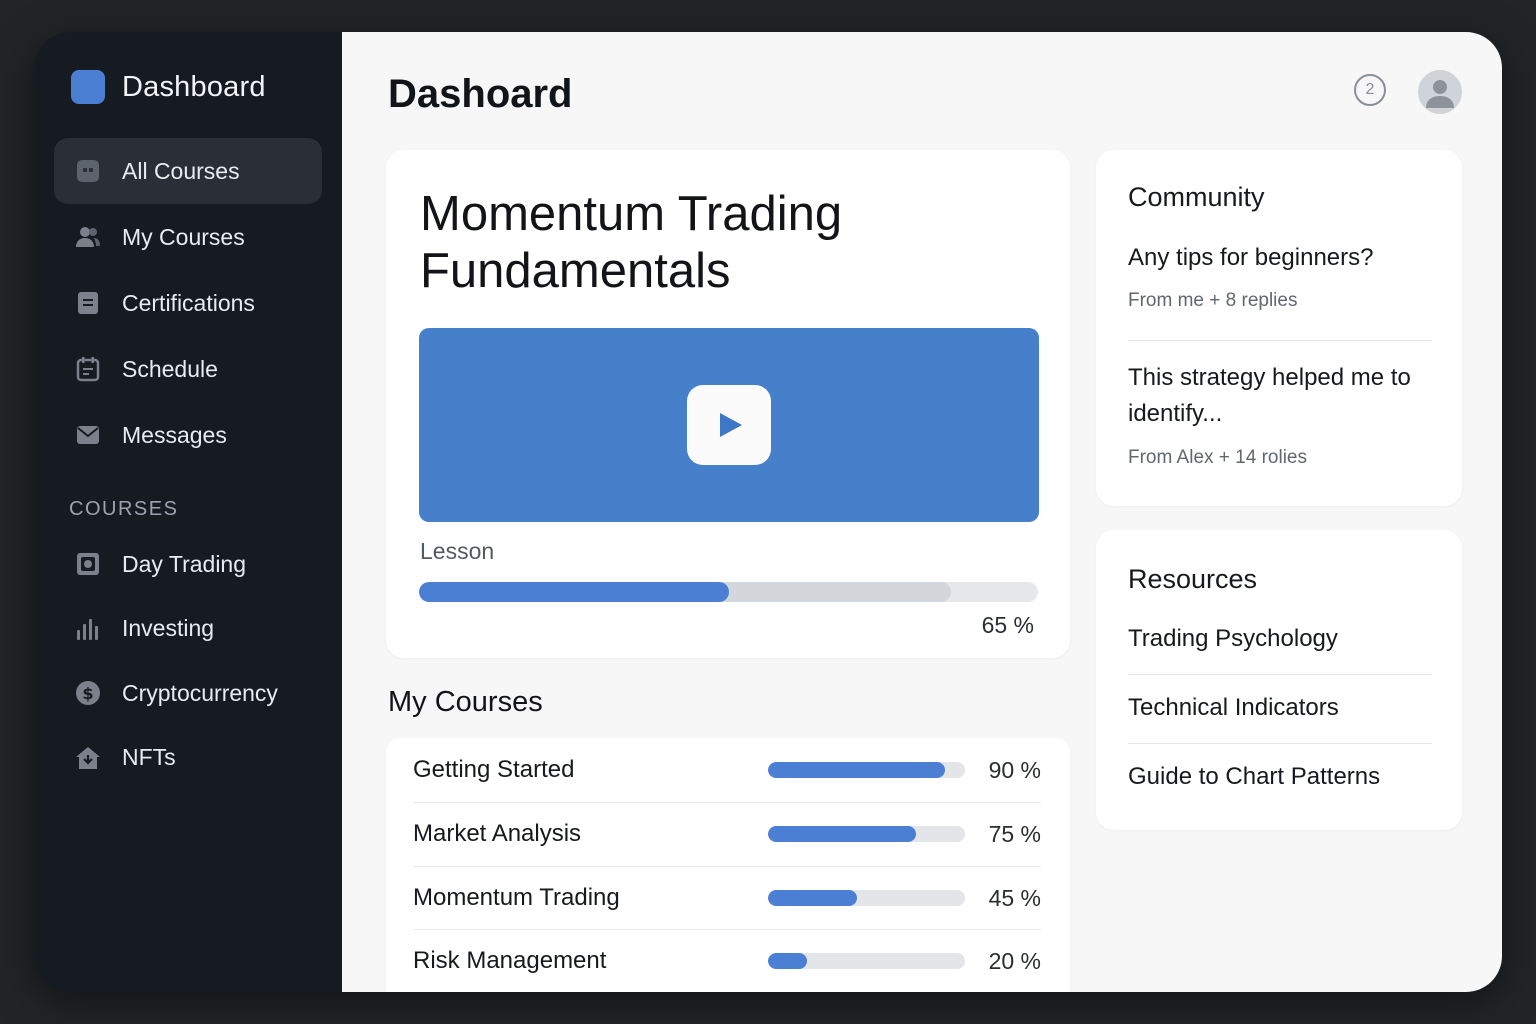  Describe the element at coordinates (465, 702) in the screenshot. I see `my-courses-heading: My Courses` at that location.